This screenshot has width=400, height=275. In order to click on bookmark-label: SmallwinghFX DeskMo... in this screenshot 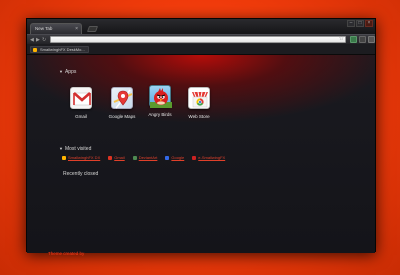, I will do `click(62, 49)`.